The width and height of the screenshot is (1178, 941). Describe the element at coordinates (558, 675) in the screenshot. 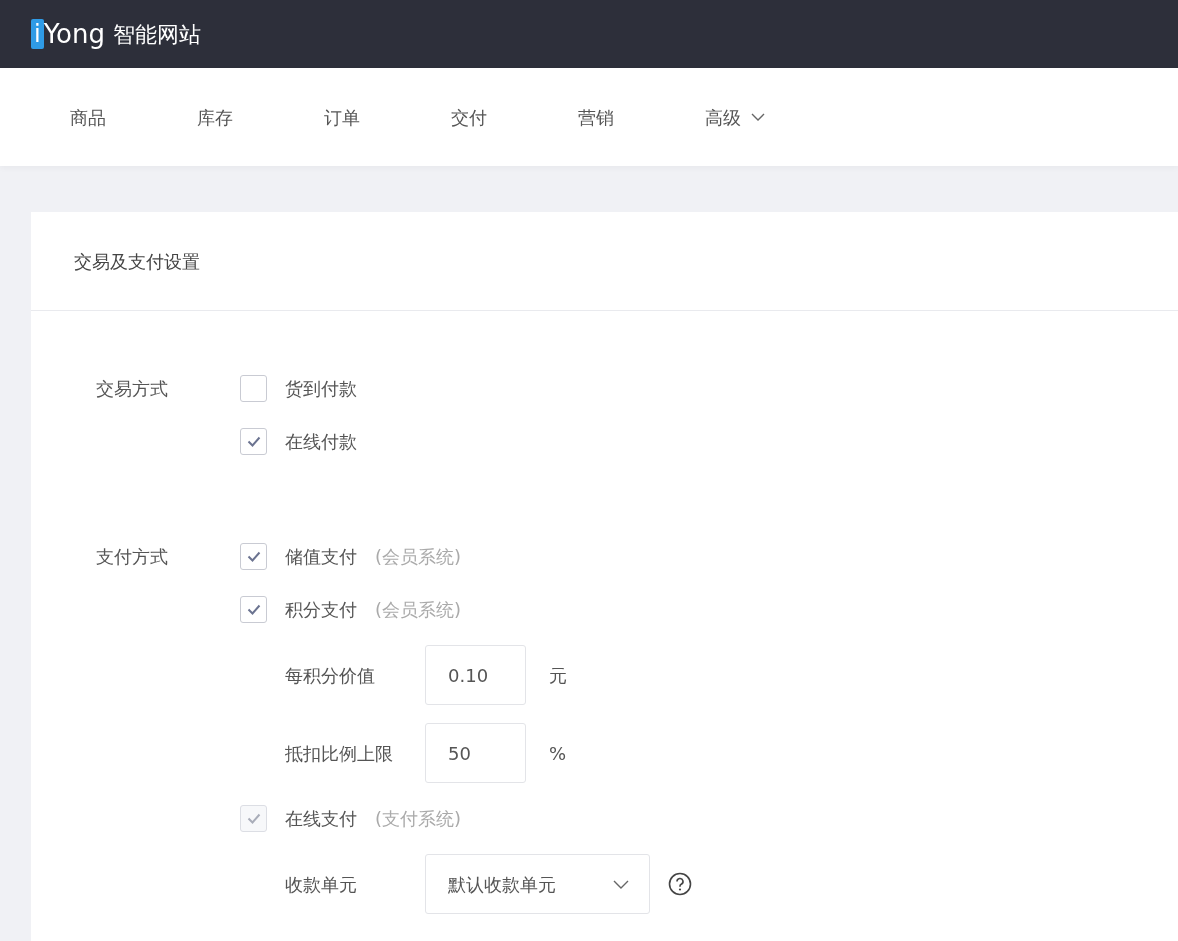

I see `unit-label: 元` at that location.